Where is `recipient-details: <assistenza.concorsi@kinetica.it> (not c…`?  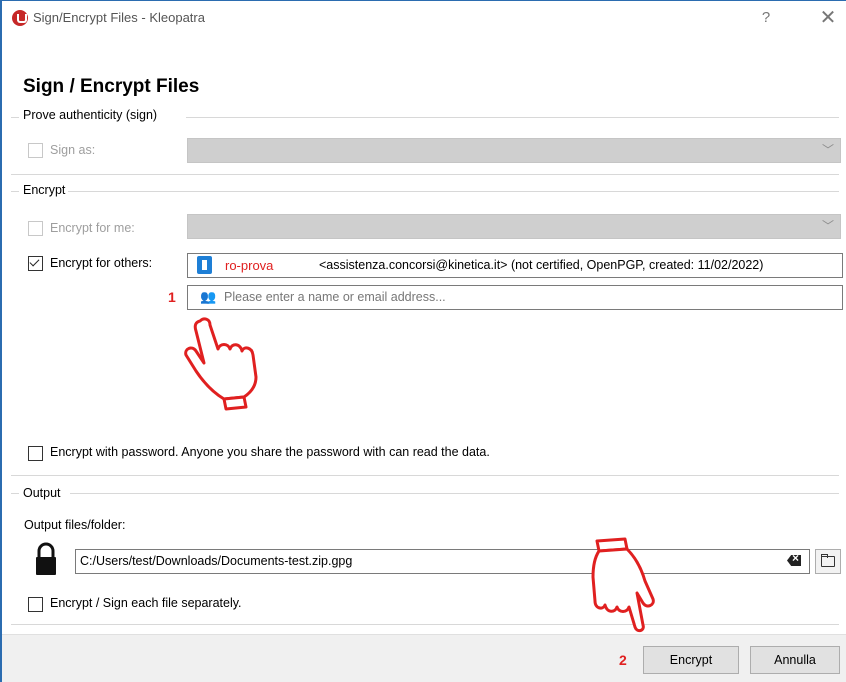 recipient-details: <assistenza.concorsi@kinetica.it> (not c… is located at coordinates (541, 265).